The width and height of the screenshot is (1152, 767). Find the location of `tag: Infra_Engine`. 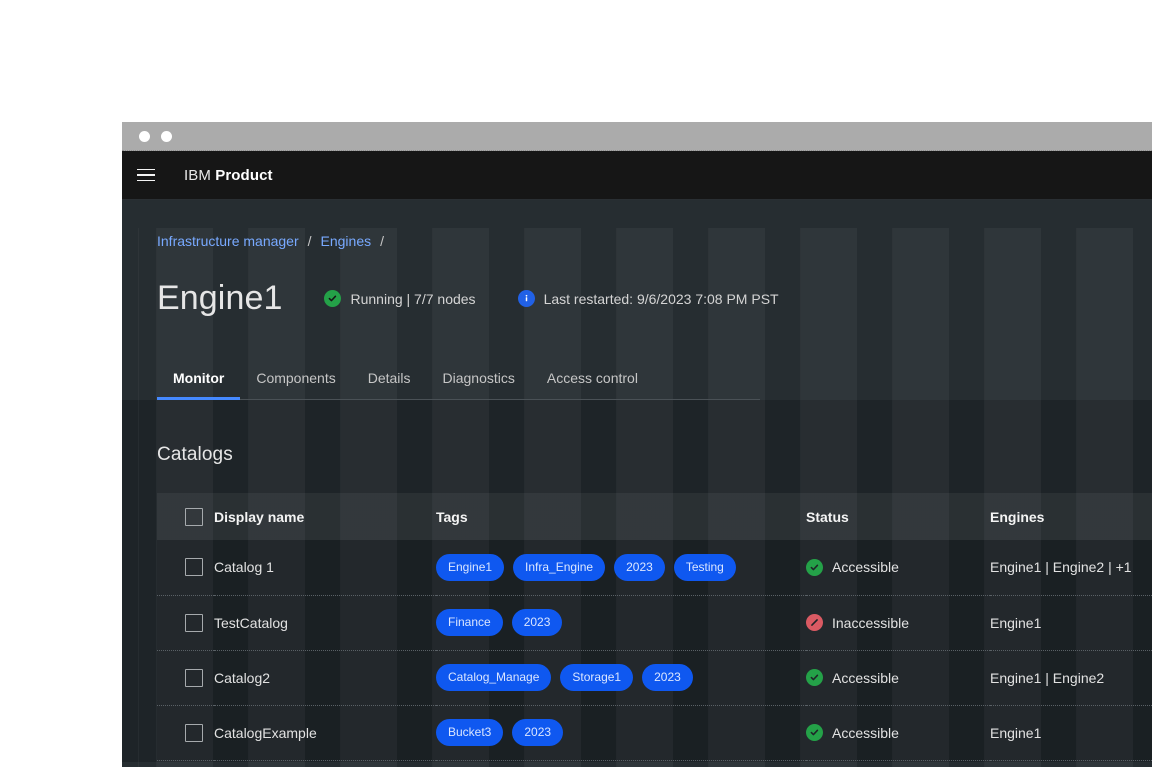

tag: Infra_Engine is located at coordinates (559, 567).